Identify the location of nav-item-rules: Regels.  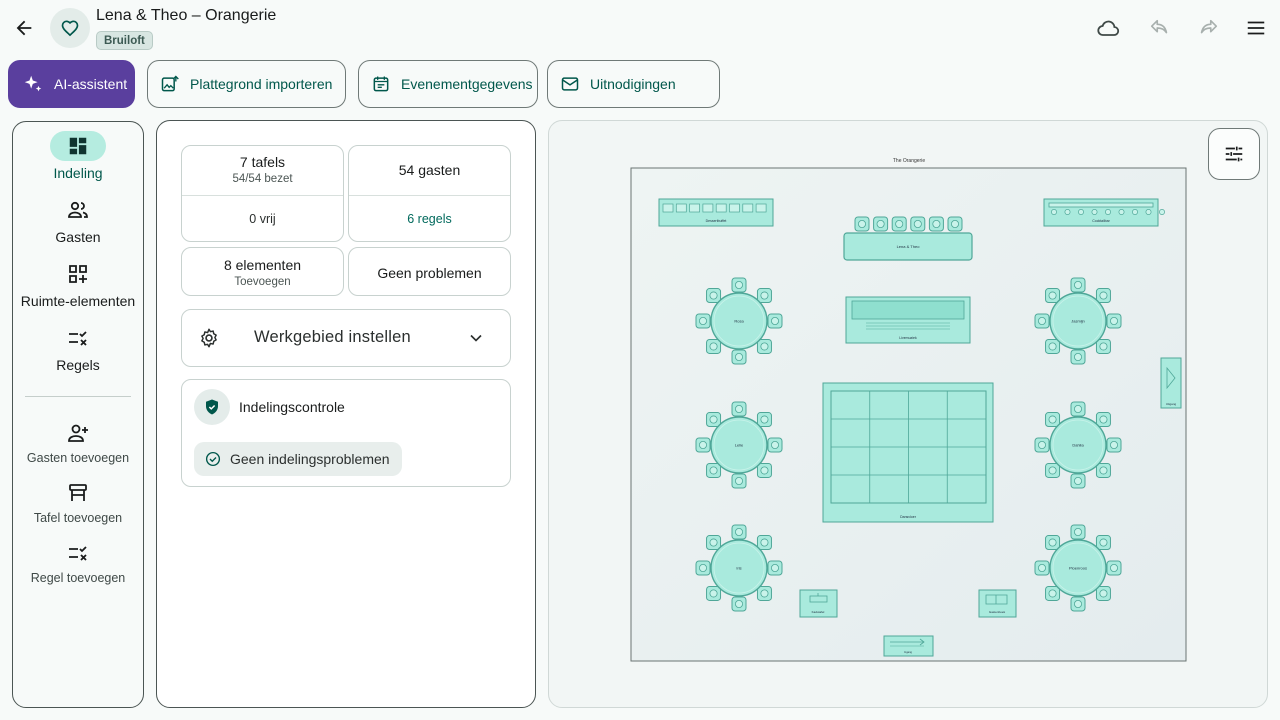
(78, 348).